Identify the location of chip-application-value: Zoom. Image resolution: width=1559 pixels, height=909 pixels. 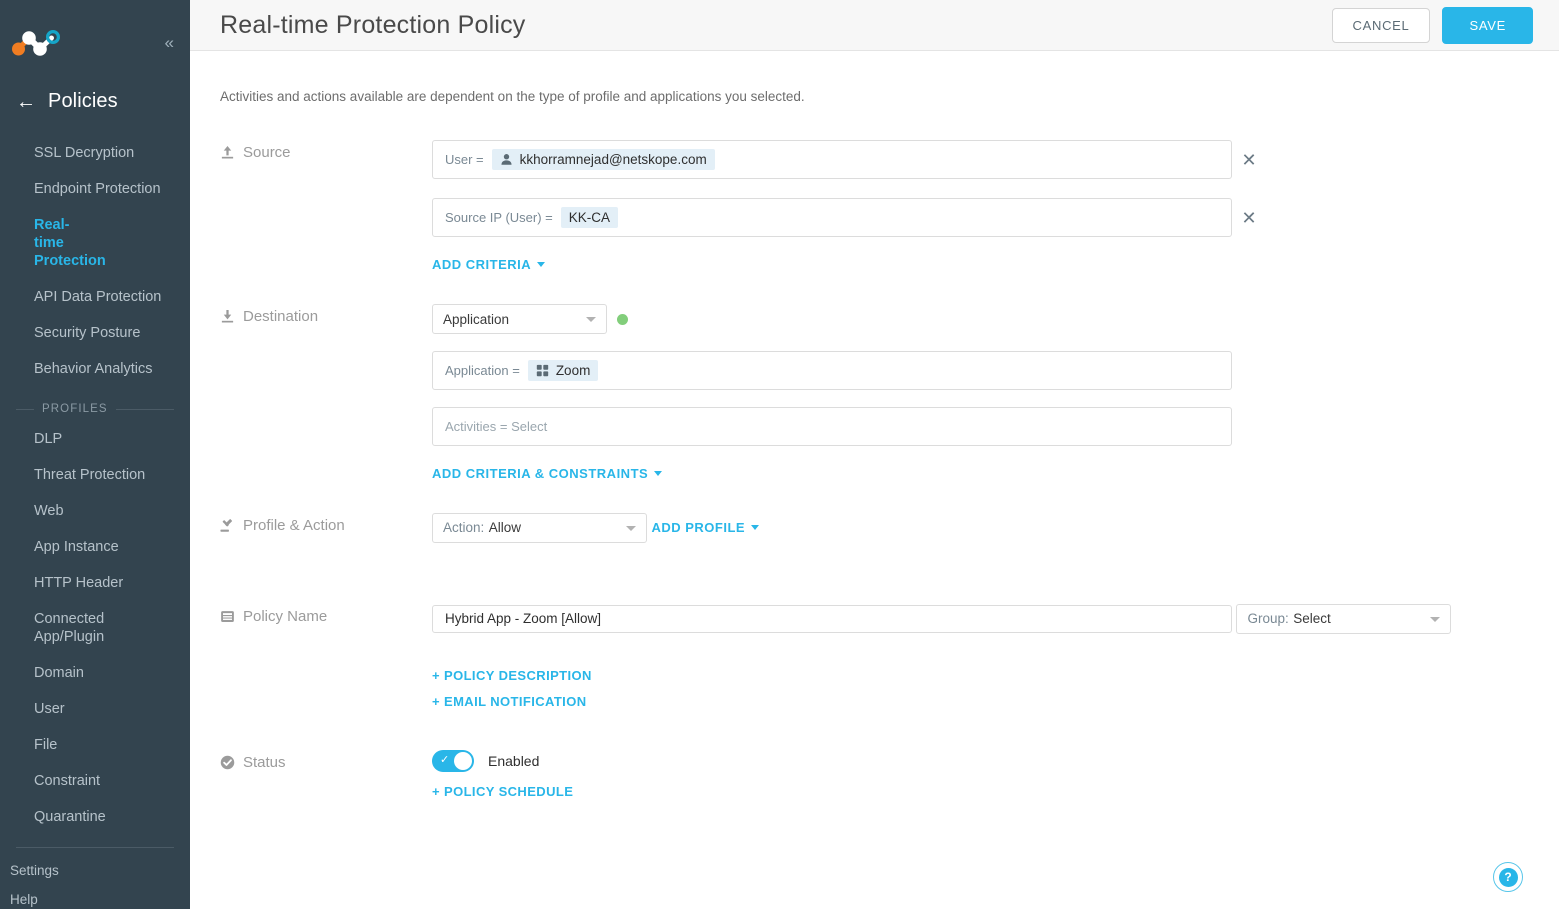
(563, 370).